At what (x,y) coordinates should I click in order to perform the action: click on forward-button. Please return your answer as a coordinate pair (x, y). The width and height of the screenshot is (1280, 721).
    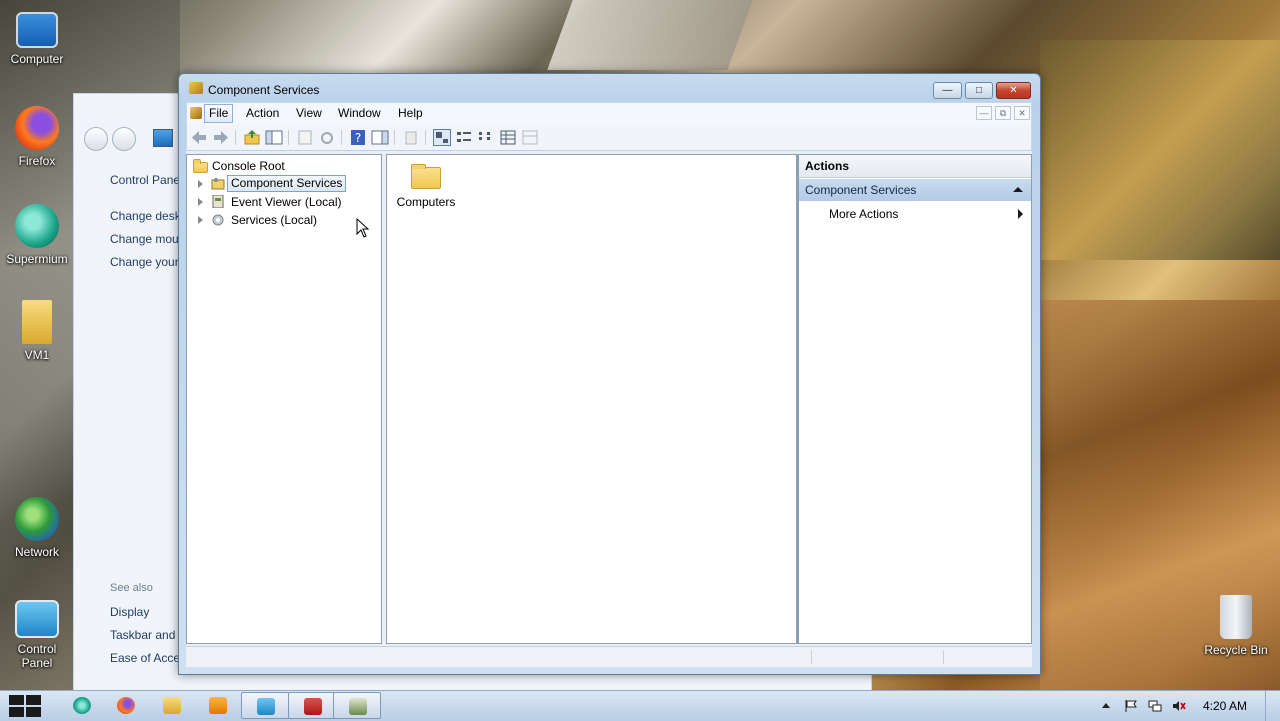
    Looking at the image, I should click on (124, 139).